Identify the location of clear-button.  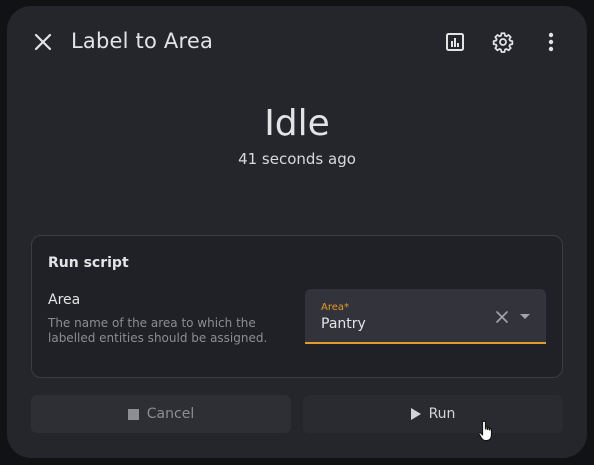
(502, 317).